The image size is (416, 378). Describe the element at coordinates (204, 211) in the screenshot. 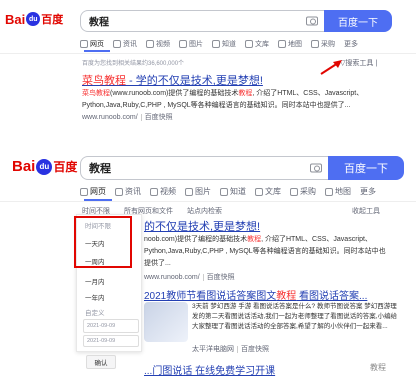

I see `tool-site: 站点内检索` at that location.